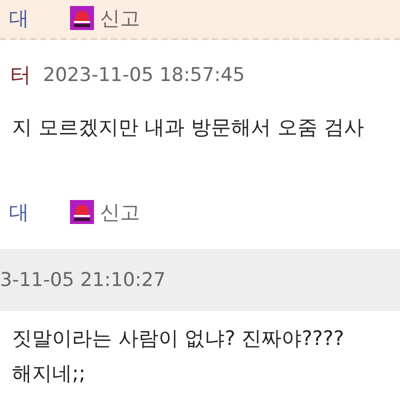 This screenshot has height=400, width=400. I want to click on comment-text: 지 모르겠지만 내과 방문해서 오줌 검사, so click(188, 127).